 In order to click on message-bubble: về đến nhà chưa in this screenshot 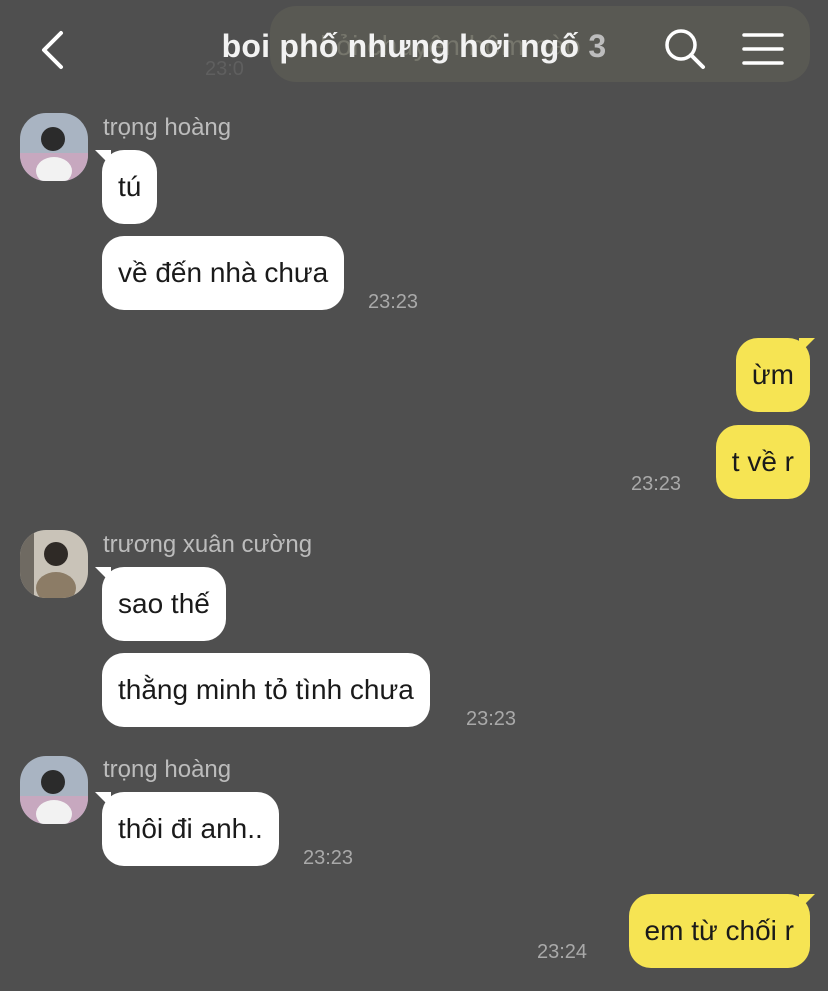, I will do `click(223, 273)`.